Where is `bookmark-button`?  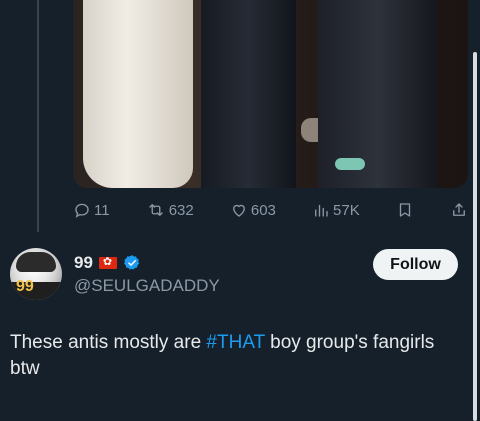 bookmark-button is located at coordinates (405, 210).